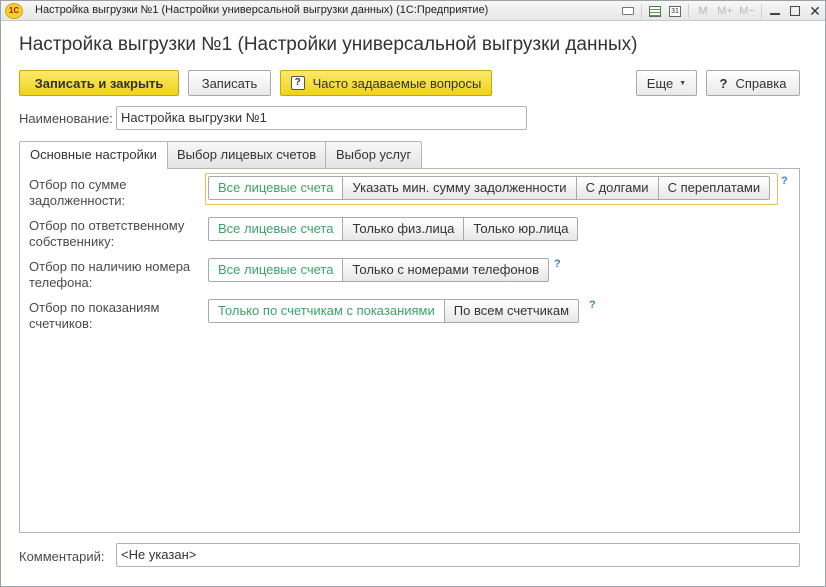 The width and height of the screenshot is (826, 587). What do you see at coordinates (110, 274) in the screenshot?
I see `phone-filter-label: Отбор по наличию номера телефона:` at bounding box center [110, 274].